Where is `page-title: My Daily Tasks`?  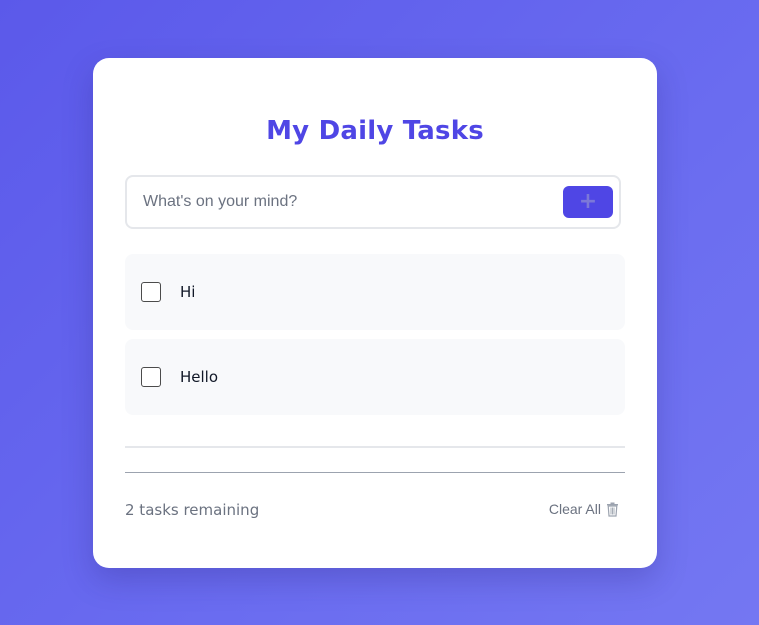
page-title: My Daily Tasks is located at coordinates (375, 131).